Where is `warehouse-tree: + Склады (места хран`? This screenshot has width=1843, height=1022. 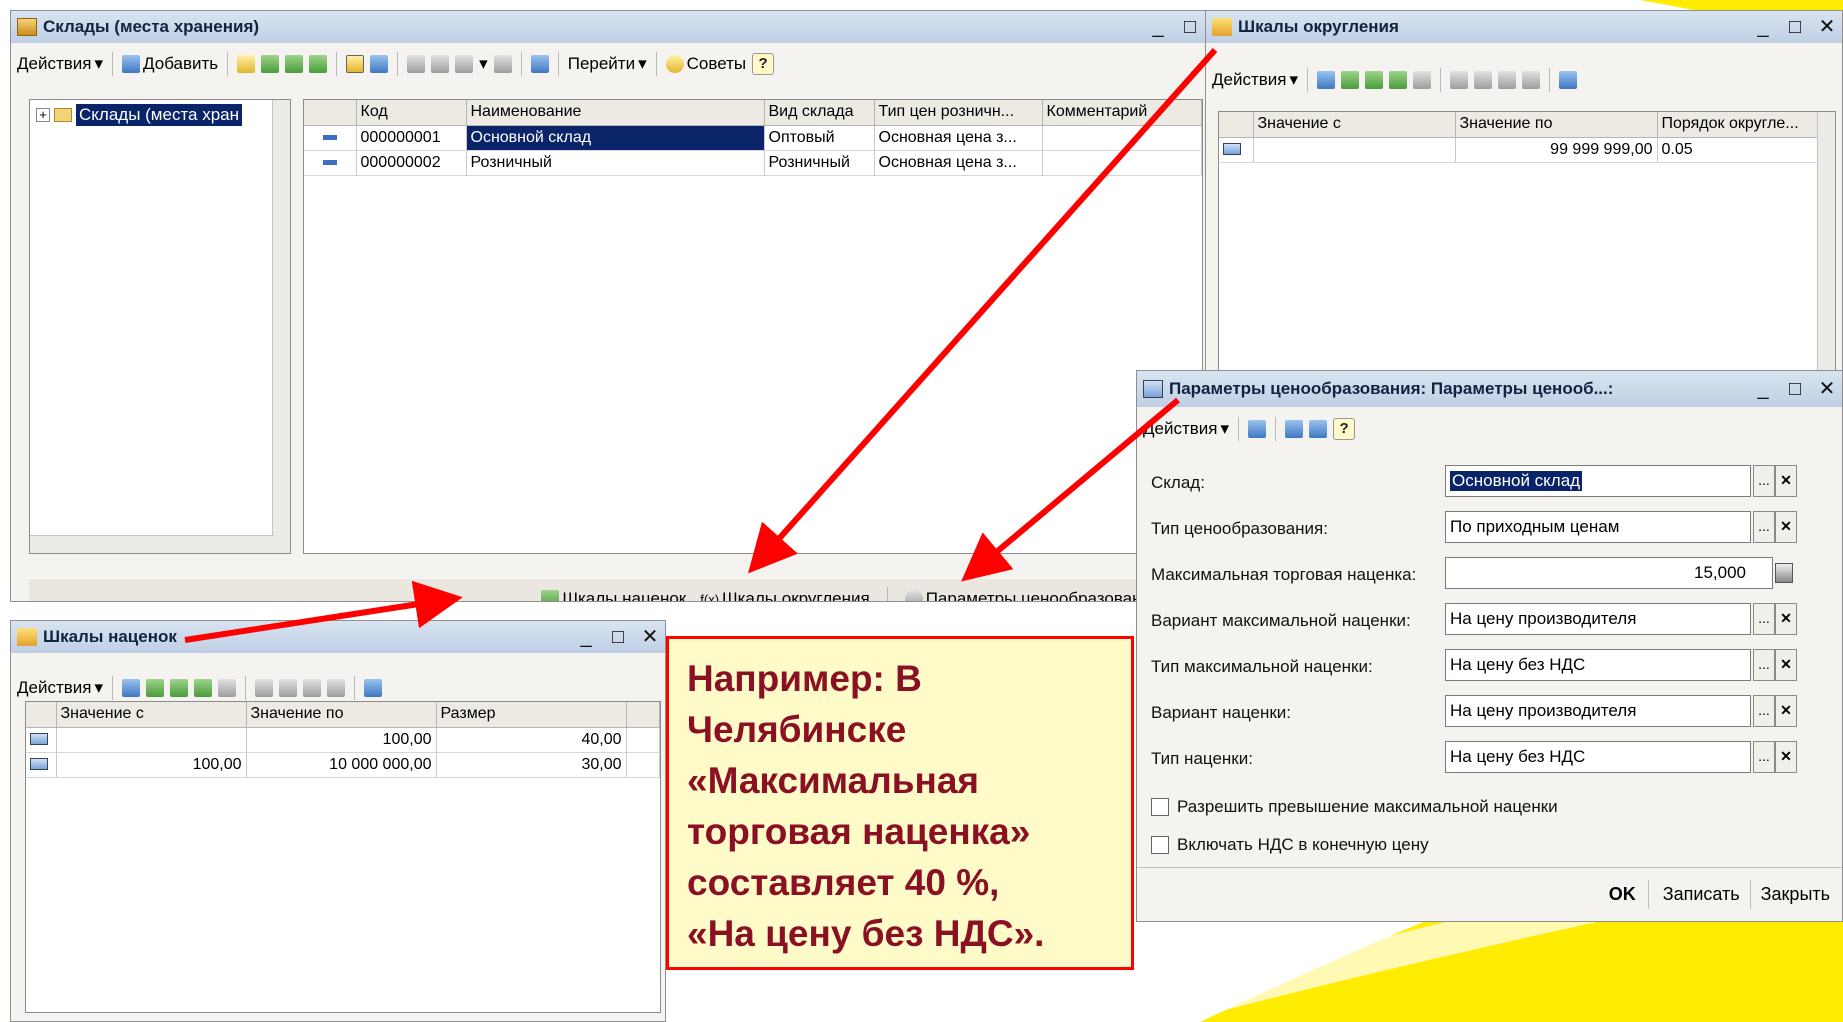 warehouse-tree: + Склады (места хран is located at coordinates (160, 326).